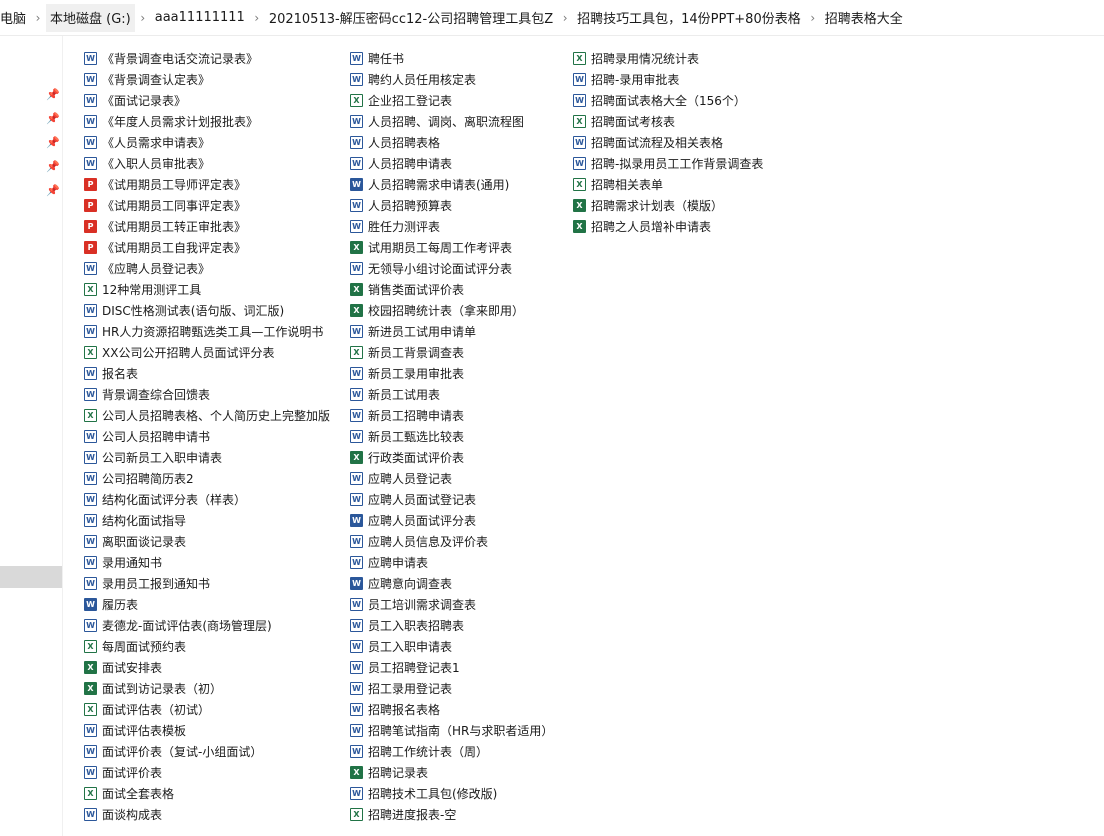  What do you see at coordinates (451, 562) in the screenshot?
I see `file-item: W 应聘申请表` at bounding box center [451, 562].